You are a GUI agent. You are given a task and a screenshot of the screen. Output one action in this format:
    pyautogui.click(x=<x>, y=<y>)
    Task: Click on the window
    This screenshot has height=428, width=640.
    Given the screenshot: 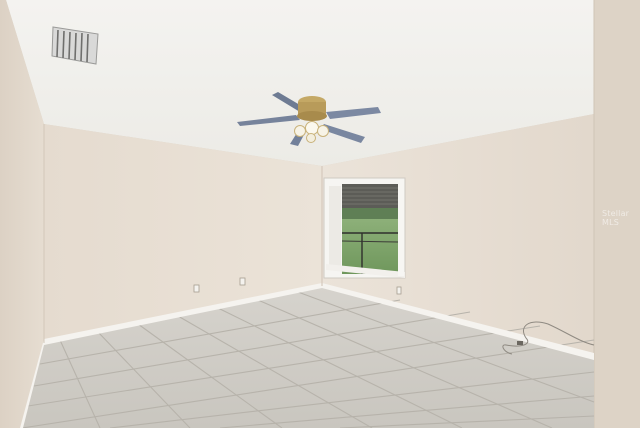 What is the action you would take?
    pyautogui.click(x=364, y=228)
    